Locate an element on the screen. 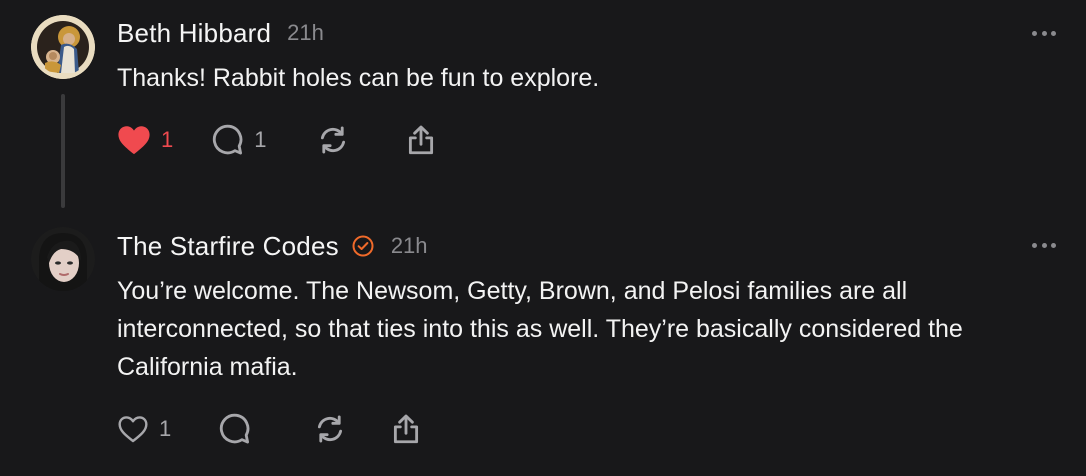 The height and width of the screenshot is (476, 1086). post-header: Beth Hibbard 21h is located at coordinates (220, 33).